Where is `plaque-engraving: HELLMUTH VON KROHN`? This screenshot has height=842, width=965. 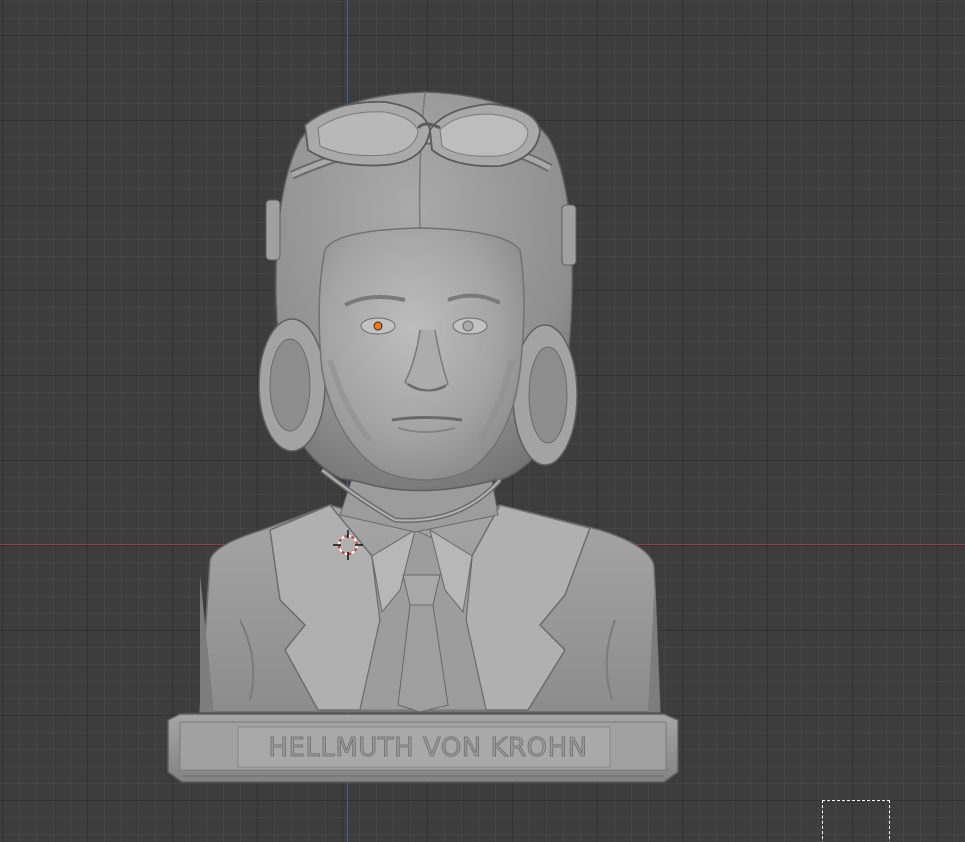 plaque-engraving: HELLMUTH VON KROHN is located at coordinates (427, 748).